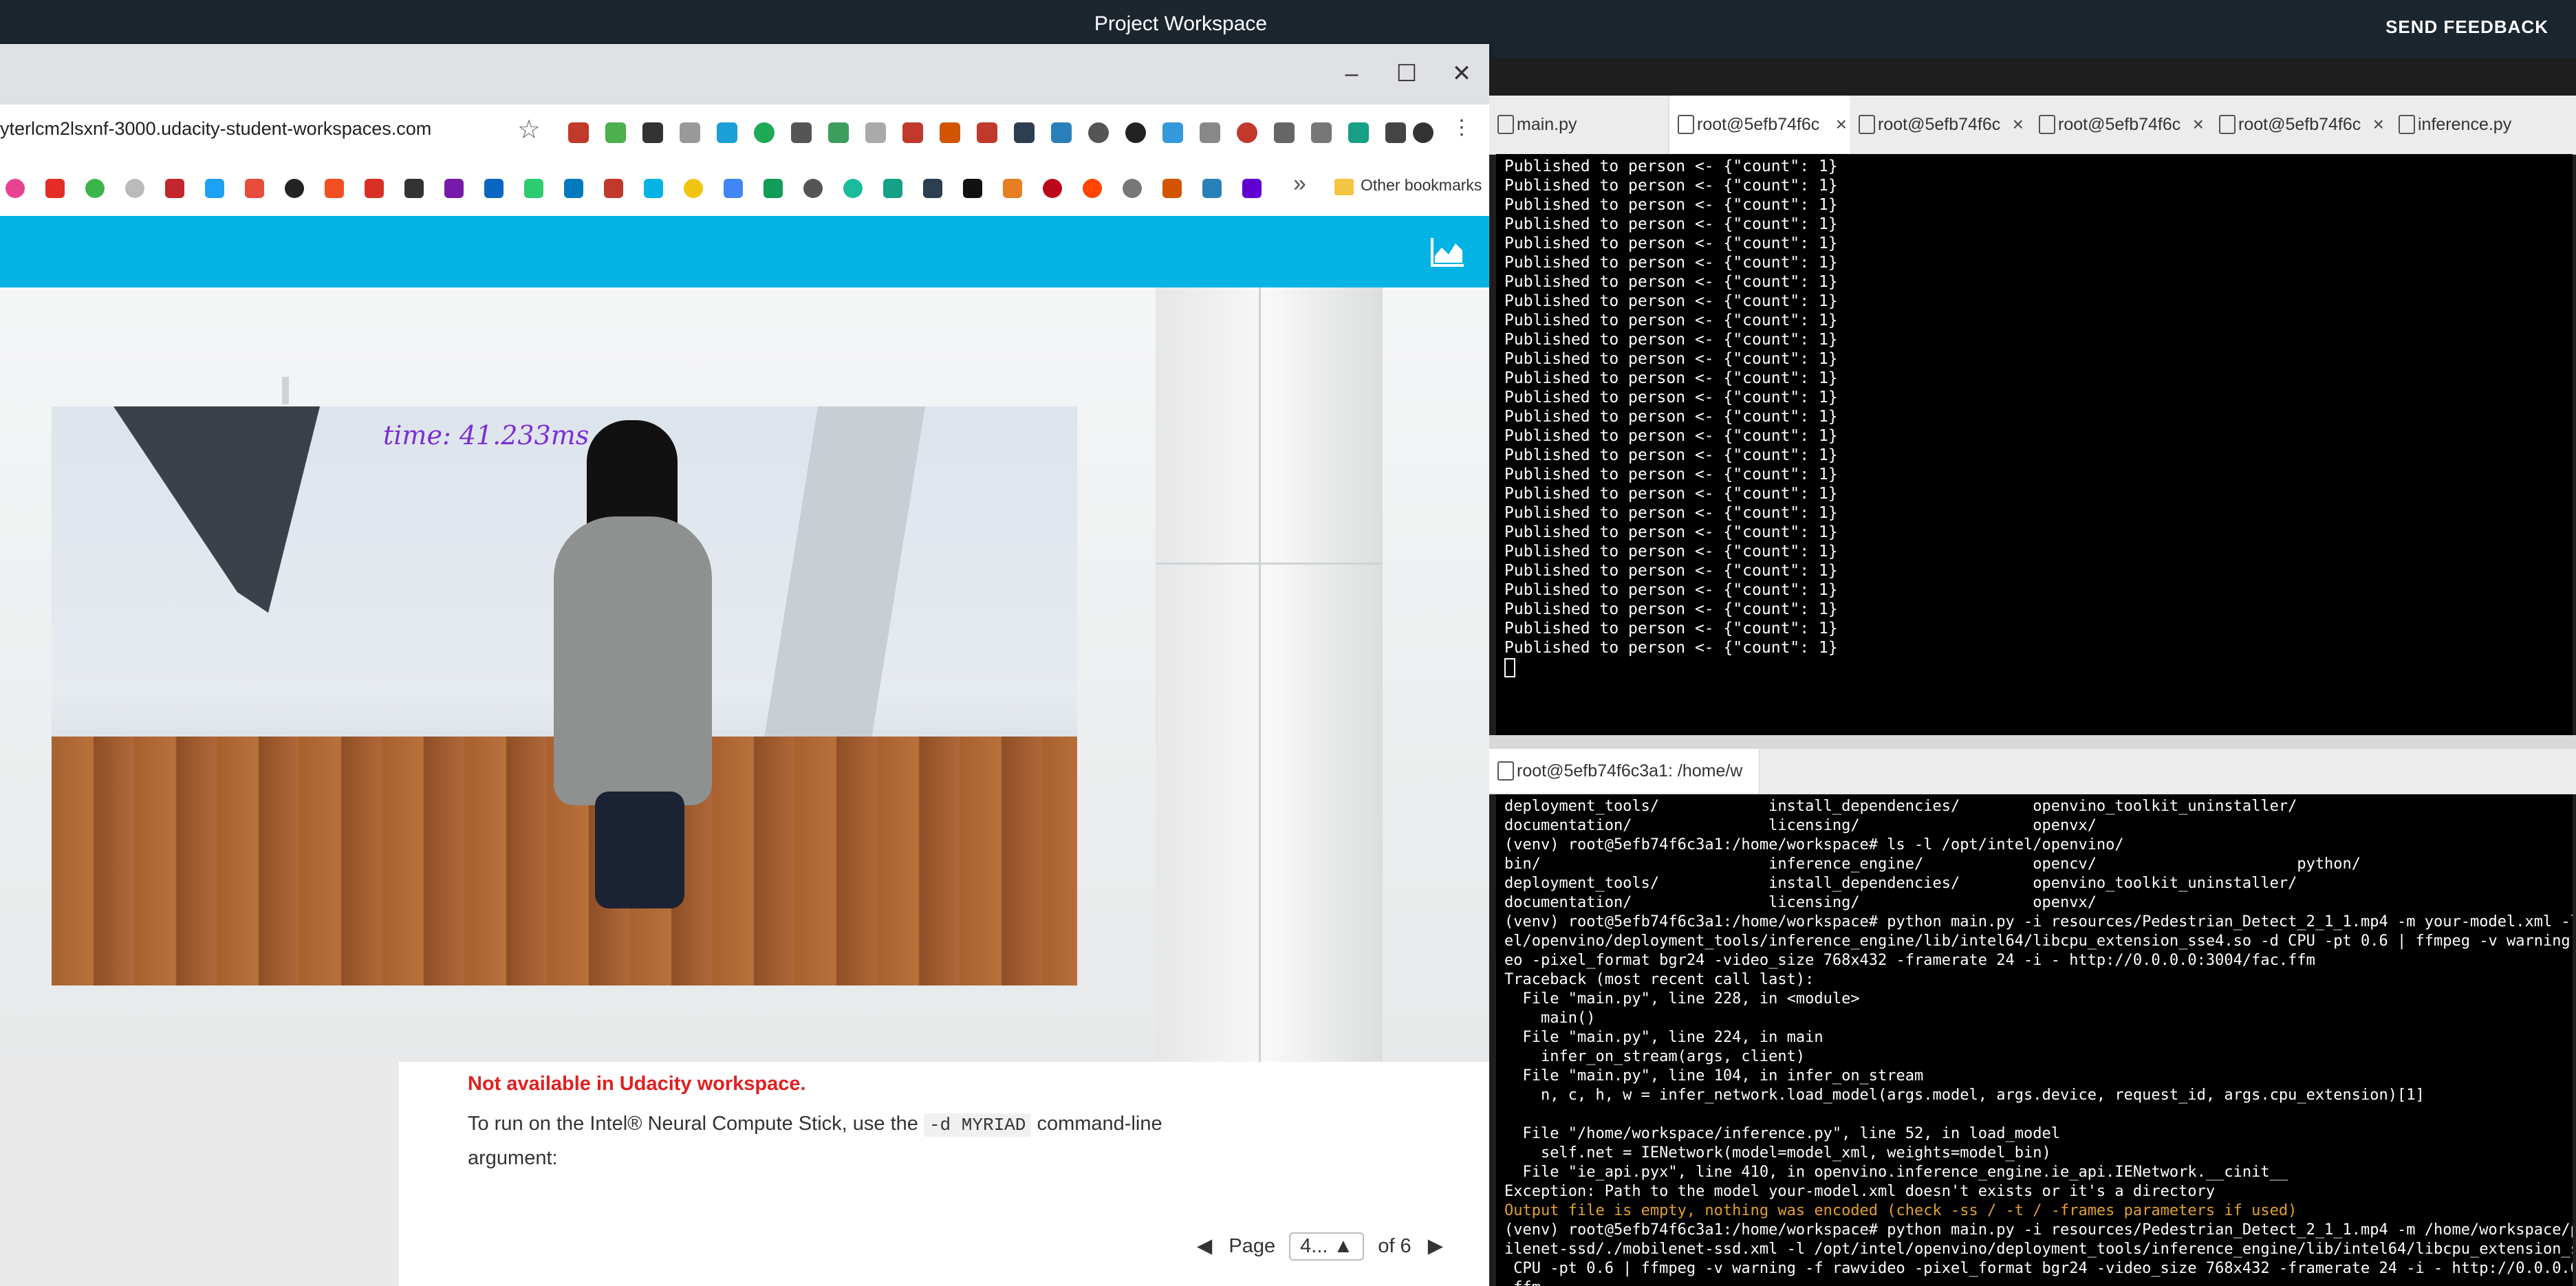 The image size is (2576, 1286). I want to click on tab-terminal-3: root@5efb74f6c ×, so click(2121, 124).